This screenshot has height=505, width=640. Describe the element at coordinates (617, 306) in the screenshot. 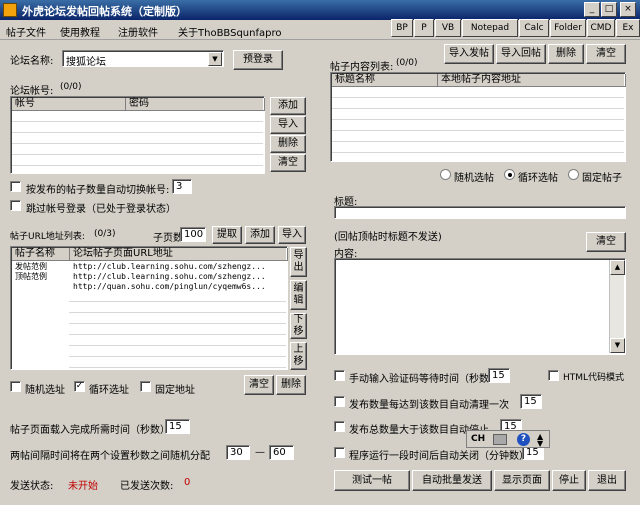

I see `content-scrollbar: ▲ ▼` at that location.